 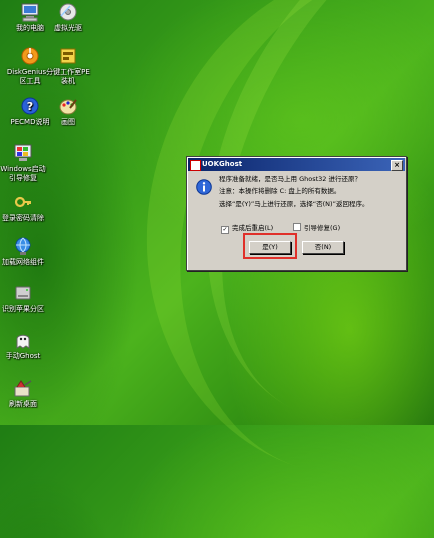 I want to click on desktop-icon-apple-partition: 识别苹果分区, so click(x=26, y=298).